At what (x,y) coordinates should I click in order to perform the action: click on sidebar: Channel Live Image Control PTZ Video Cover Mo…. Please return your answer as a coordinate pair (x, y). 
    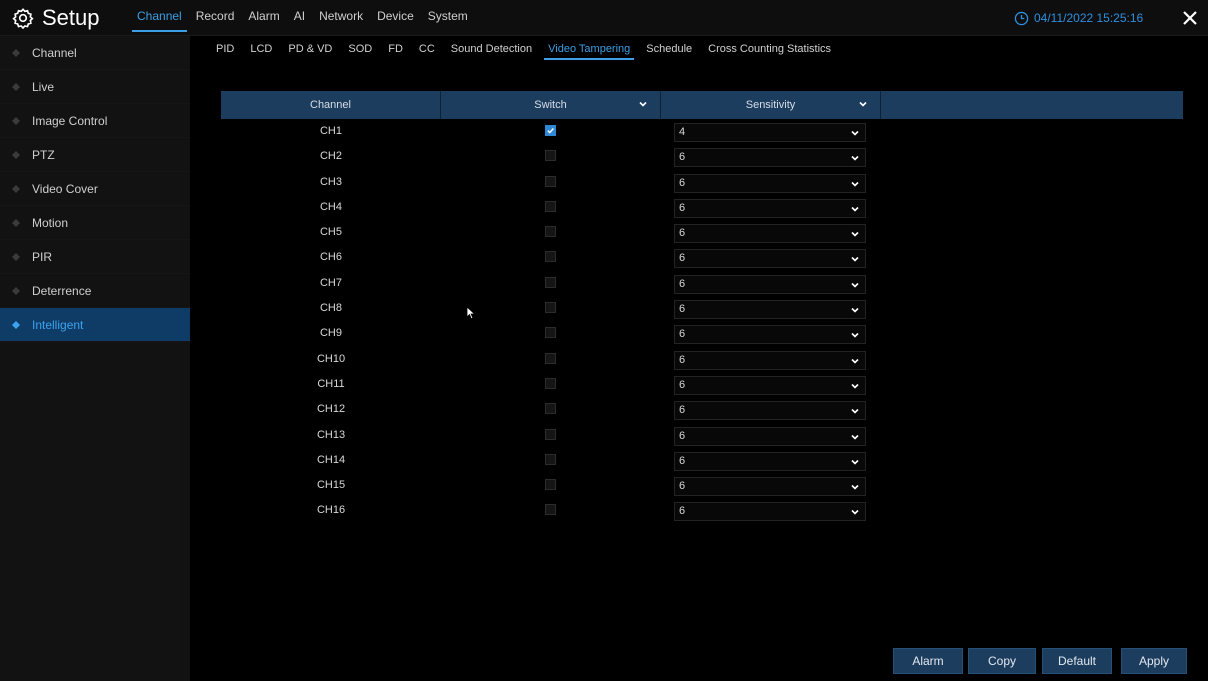
    Looking at the image, I should click on (95, 358).